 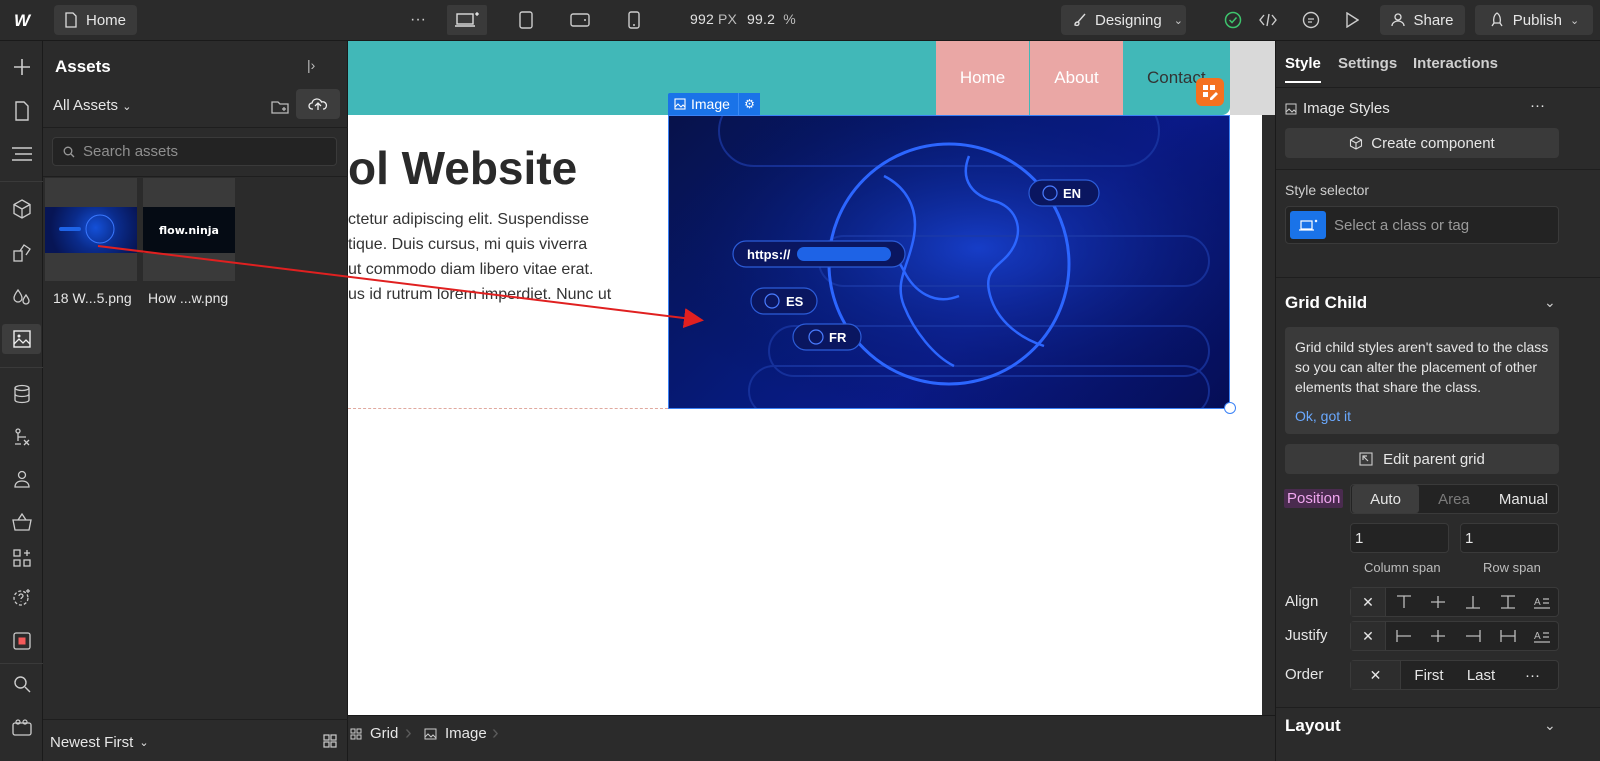 What do you see at coordinates (188, 298) in the screenshot?
I see `asset-filename: How ...w.png` at bounding box center [188, 298].